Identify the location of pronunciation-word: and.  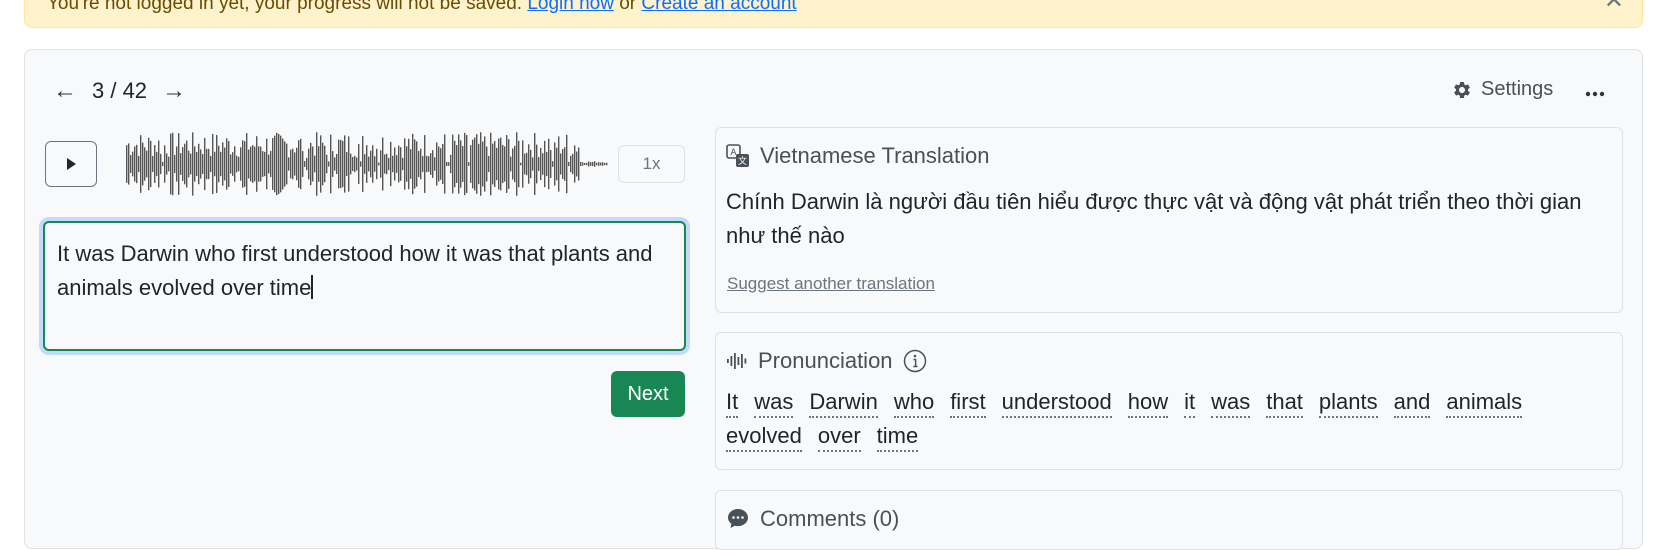
(1412, 404).